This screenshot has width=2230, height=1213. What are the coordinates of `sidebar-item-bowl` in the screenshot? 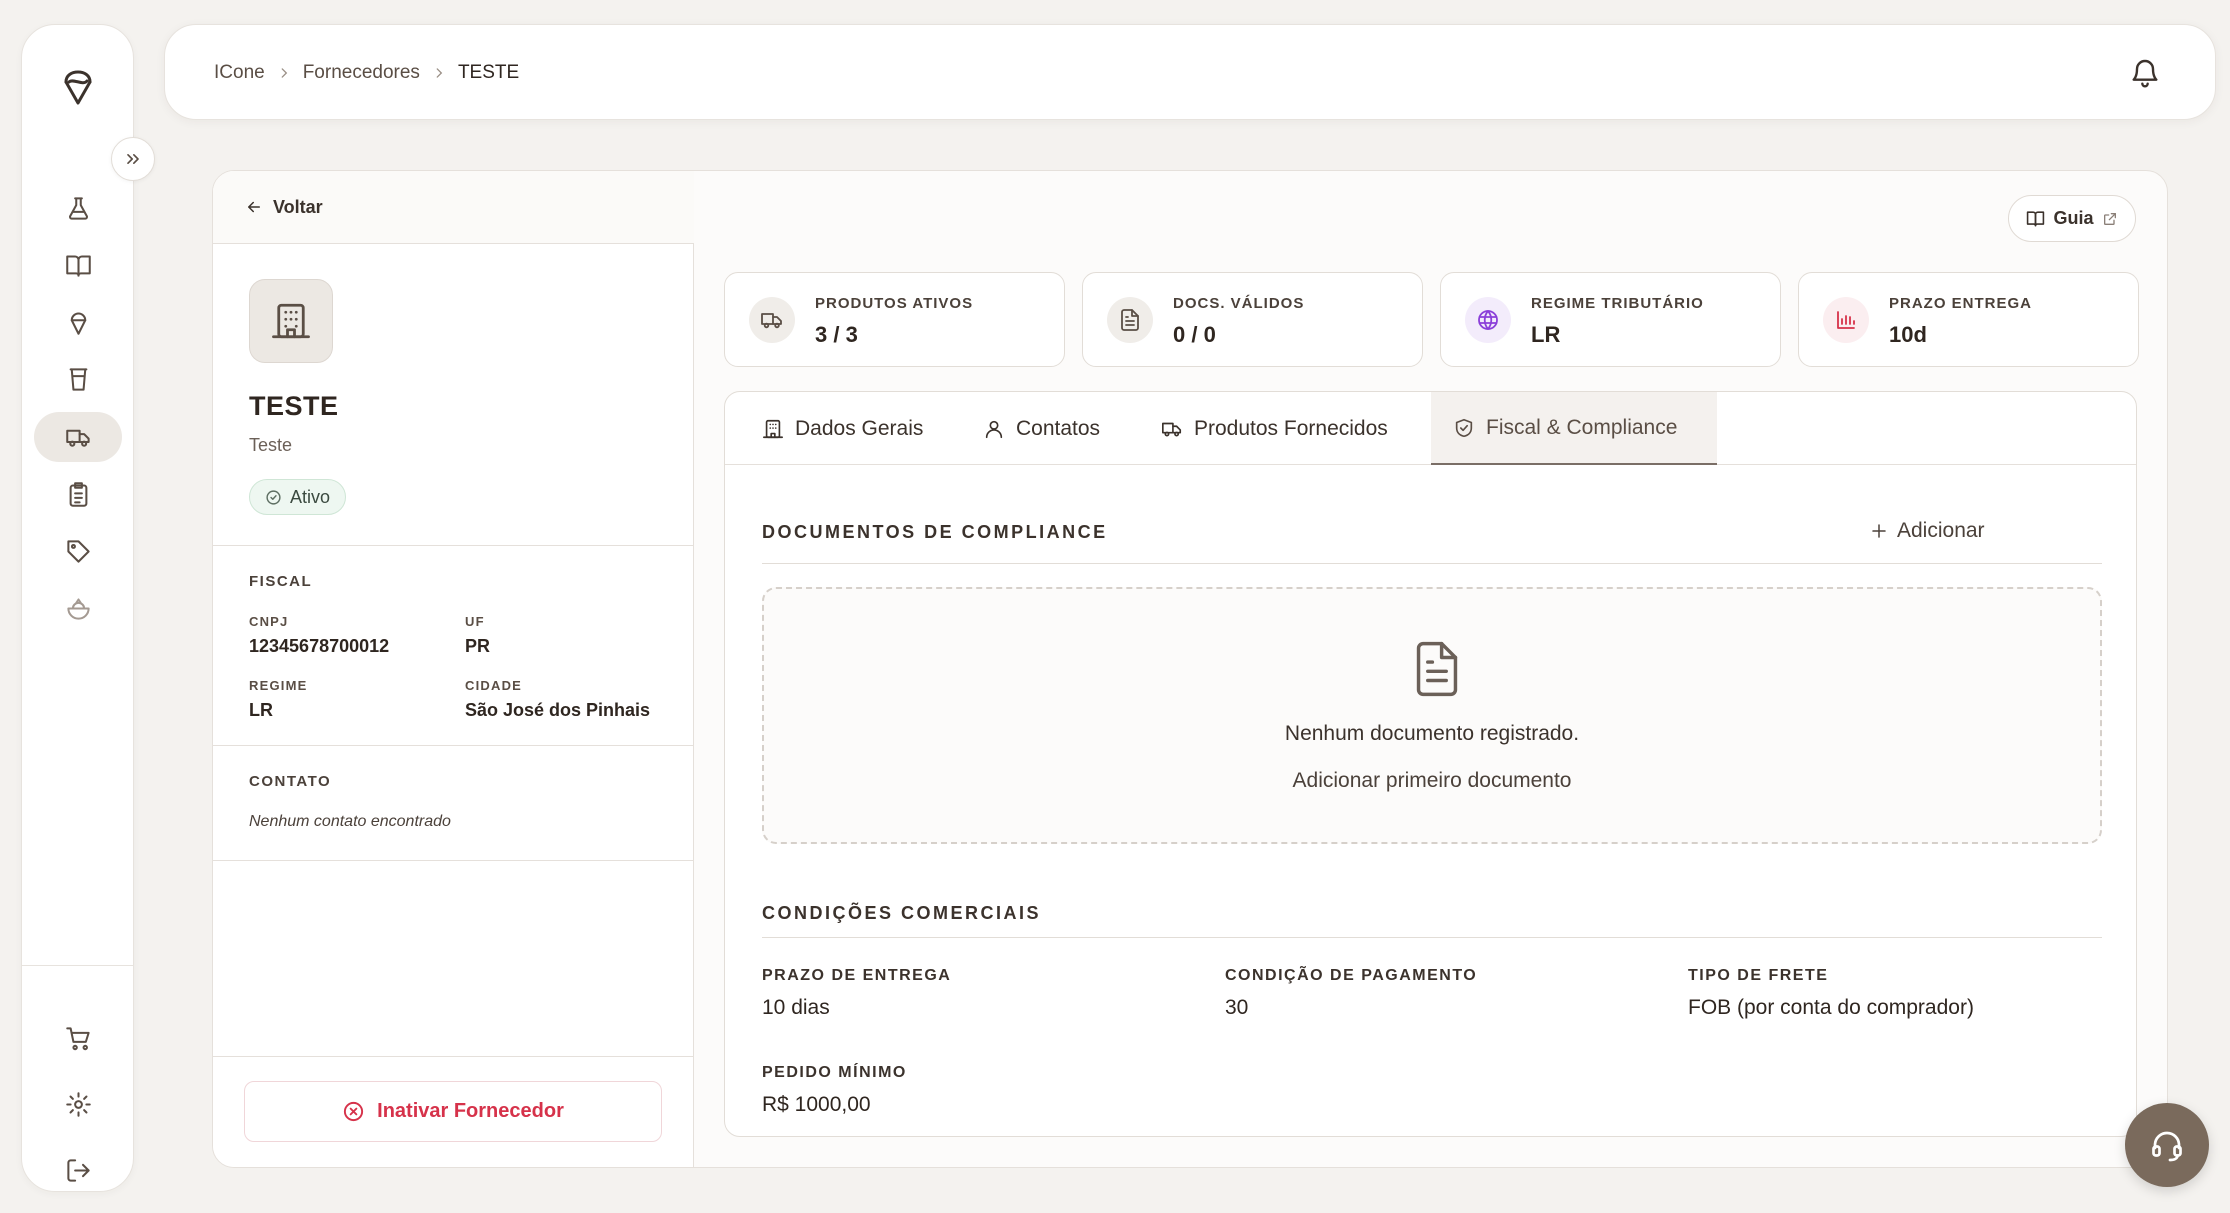 It's located at (78, 608).